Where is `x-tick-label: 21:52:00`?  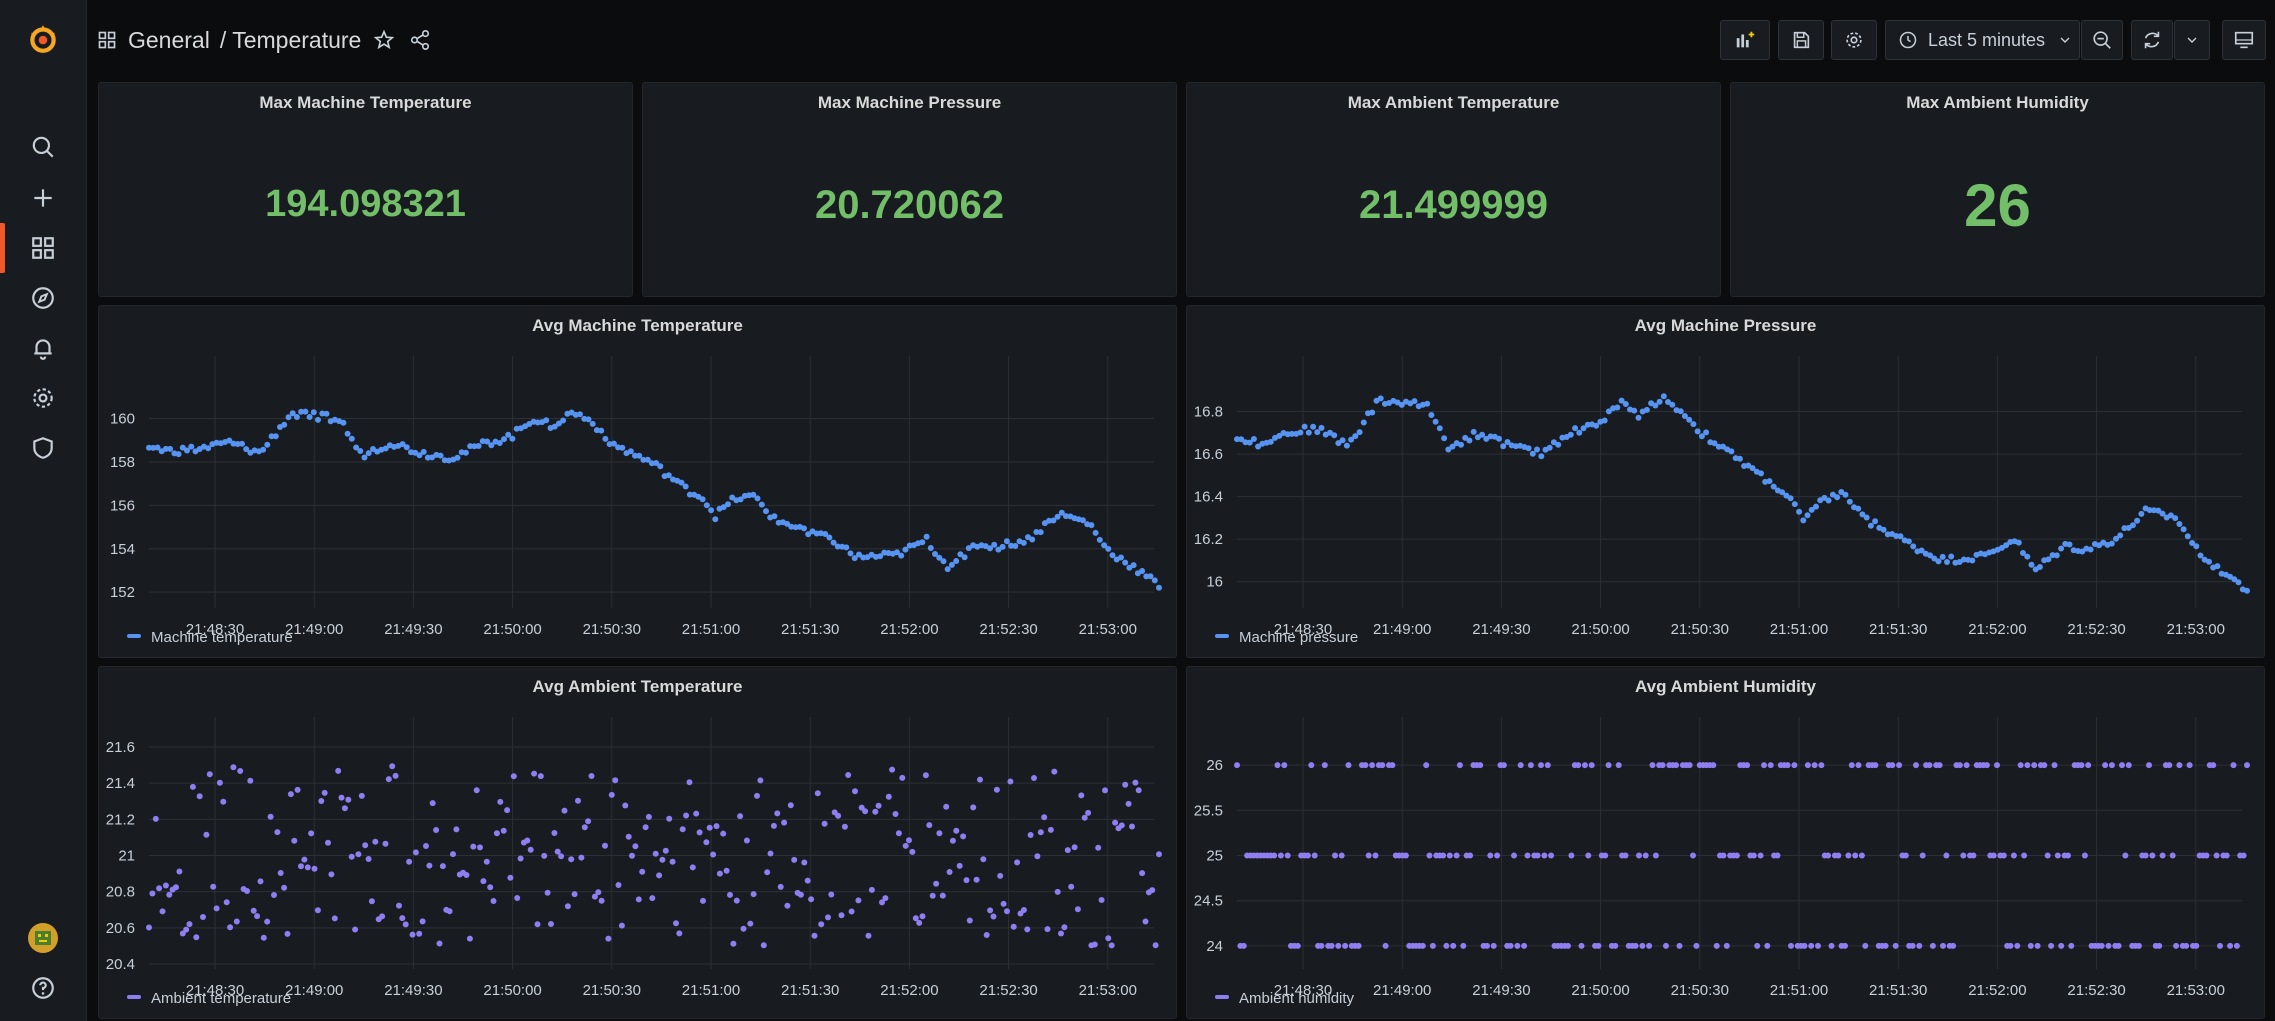 x-tick-label: 21:52:00 is located at coordinates (909, 990).